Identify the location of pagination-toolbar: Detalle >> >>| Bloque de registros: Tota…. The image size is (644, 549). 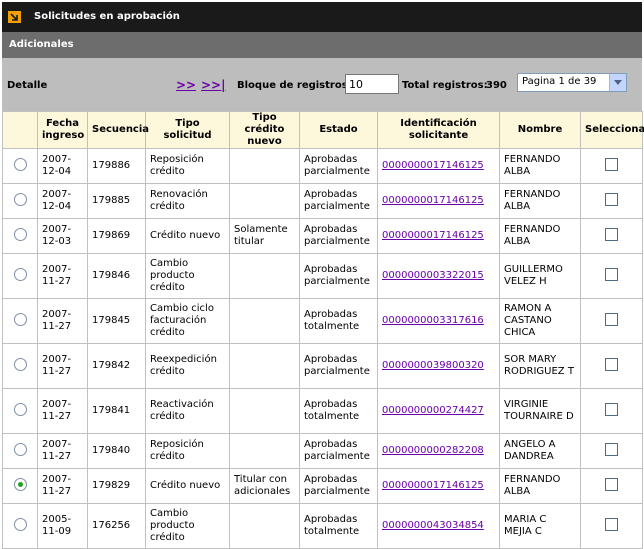
(322, 84).